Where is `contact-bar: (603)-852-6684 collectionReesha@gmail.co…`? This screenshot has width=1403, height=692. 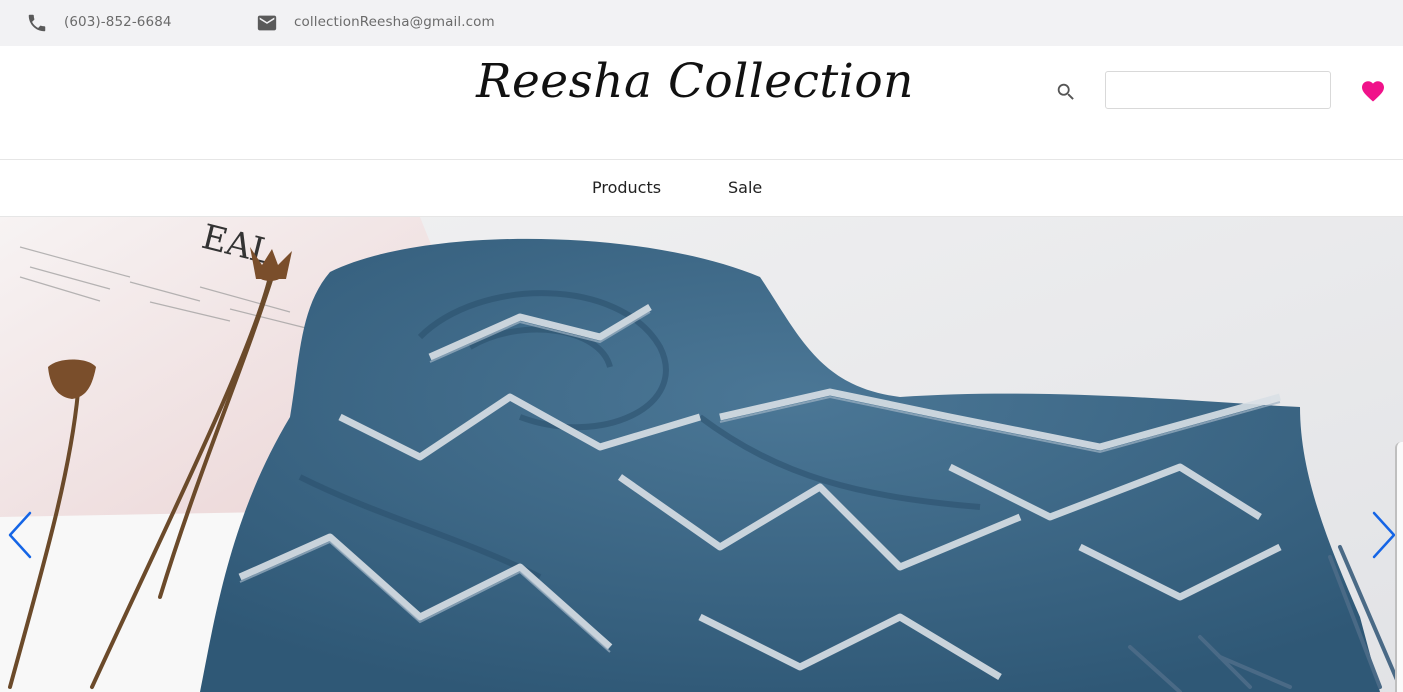 contact-bar: (603)-852-6684 collectionReesha@gmail.co… is located at coordinates (701, 23).